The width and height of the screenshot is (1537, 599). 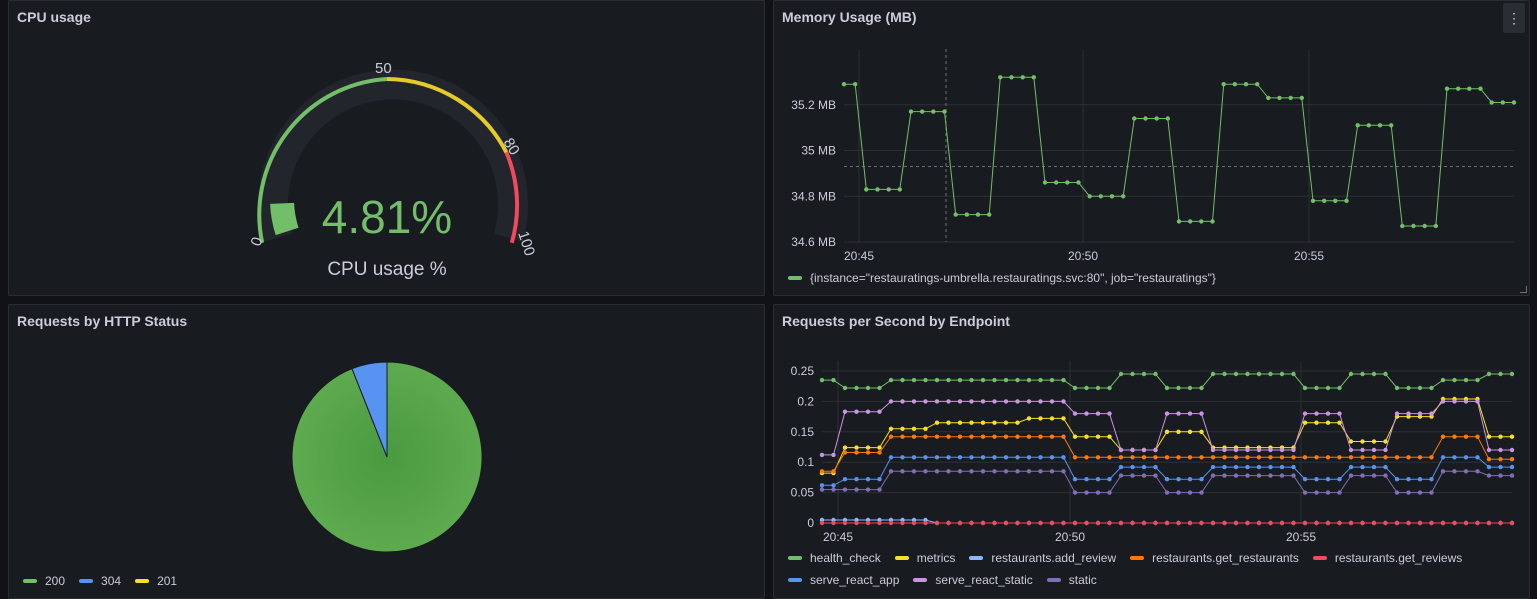 I want to click on legend-item-201: 201, so click(x=156, y=581).